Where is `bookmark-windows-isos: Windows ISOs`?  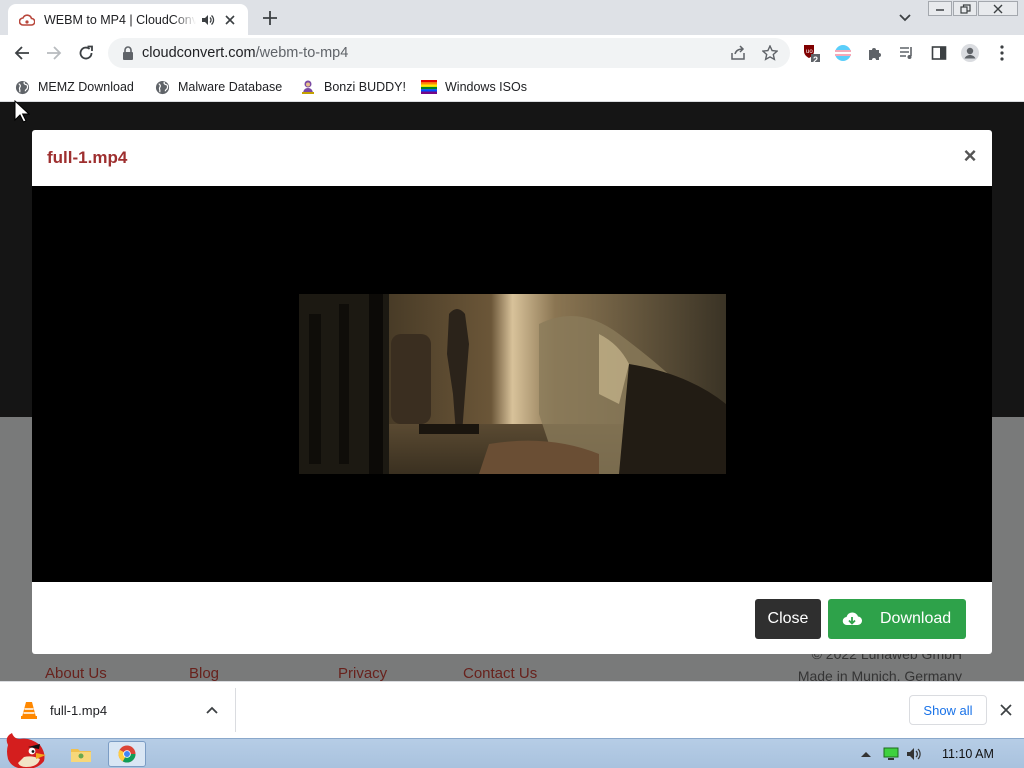
bookmark-windows-isos: Windows ISOs is located at coordinates (474, 87).